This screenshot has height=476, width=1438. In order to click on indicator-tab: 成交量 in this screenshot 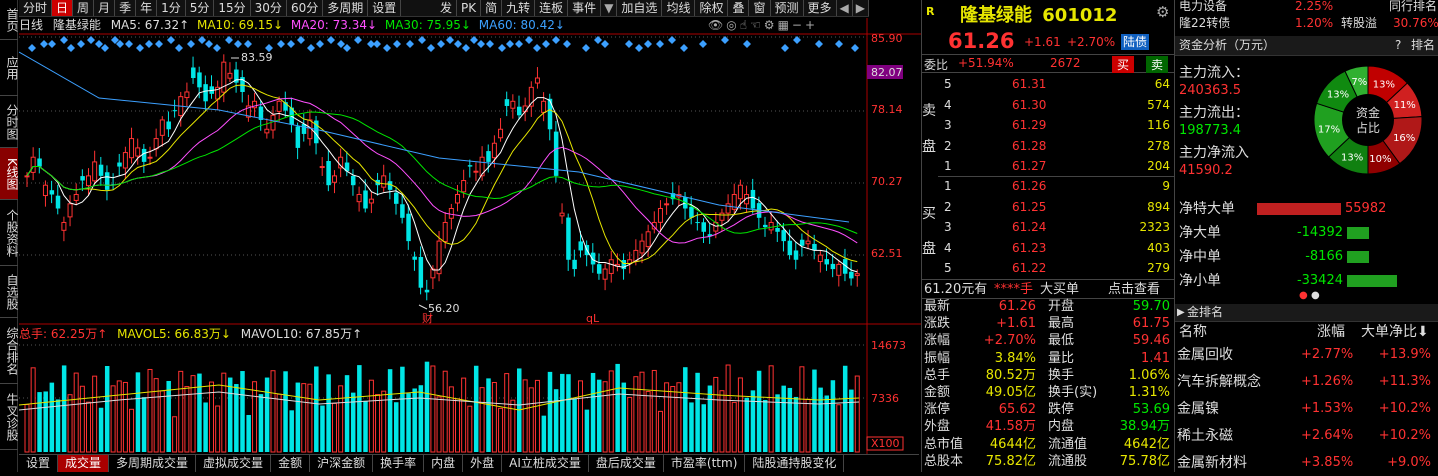, I will do `click(84, 463)`.